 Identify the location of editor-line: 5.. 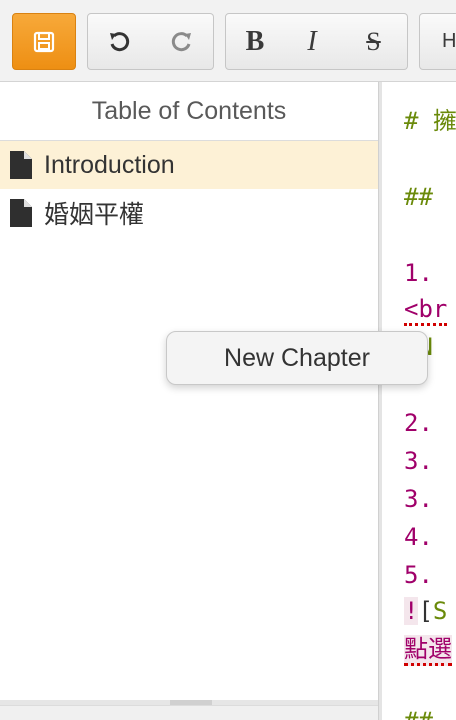
(418, 575).